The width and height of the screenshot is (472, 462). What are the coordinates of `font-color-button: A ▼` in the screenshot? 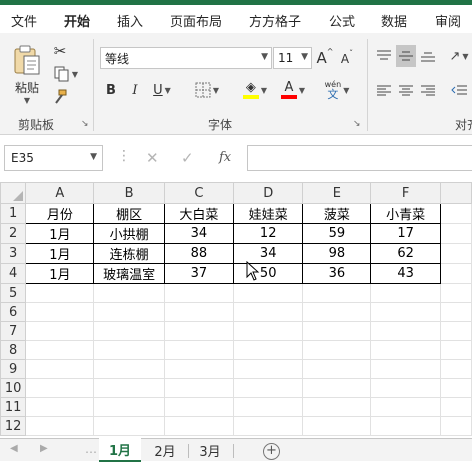 It's located at (293, 90).